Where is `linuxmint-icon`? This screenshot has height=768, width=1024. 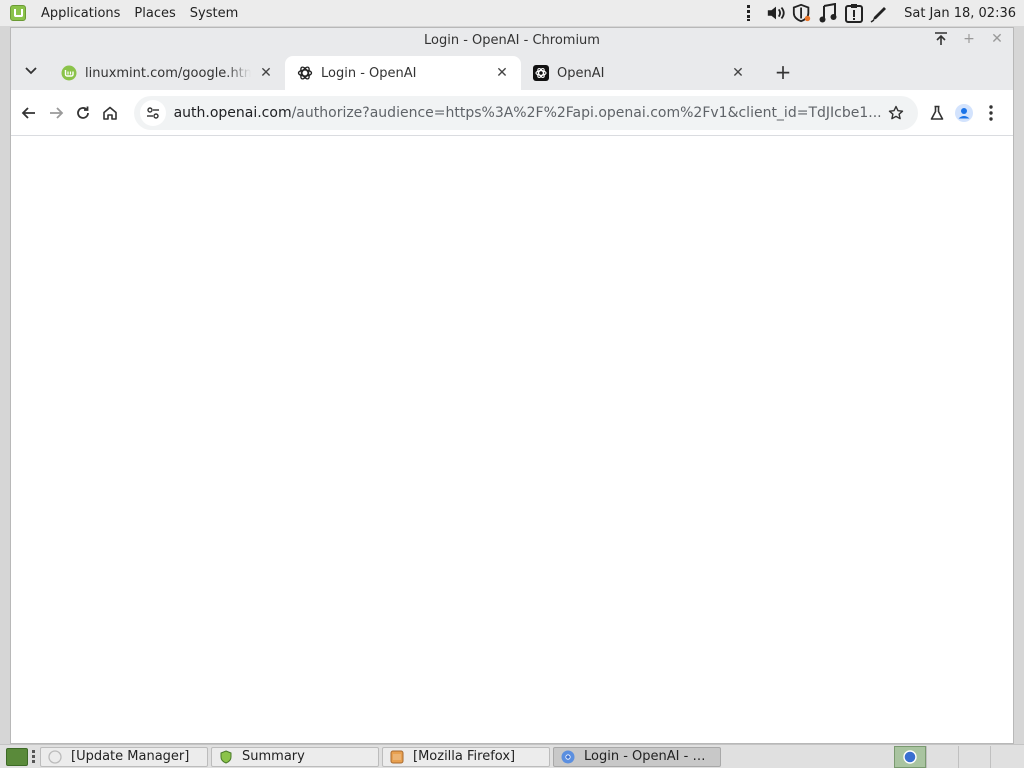
linuxmint-icon is located at coordinates (69, 73).